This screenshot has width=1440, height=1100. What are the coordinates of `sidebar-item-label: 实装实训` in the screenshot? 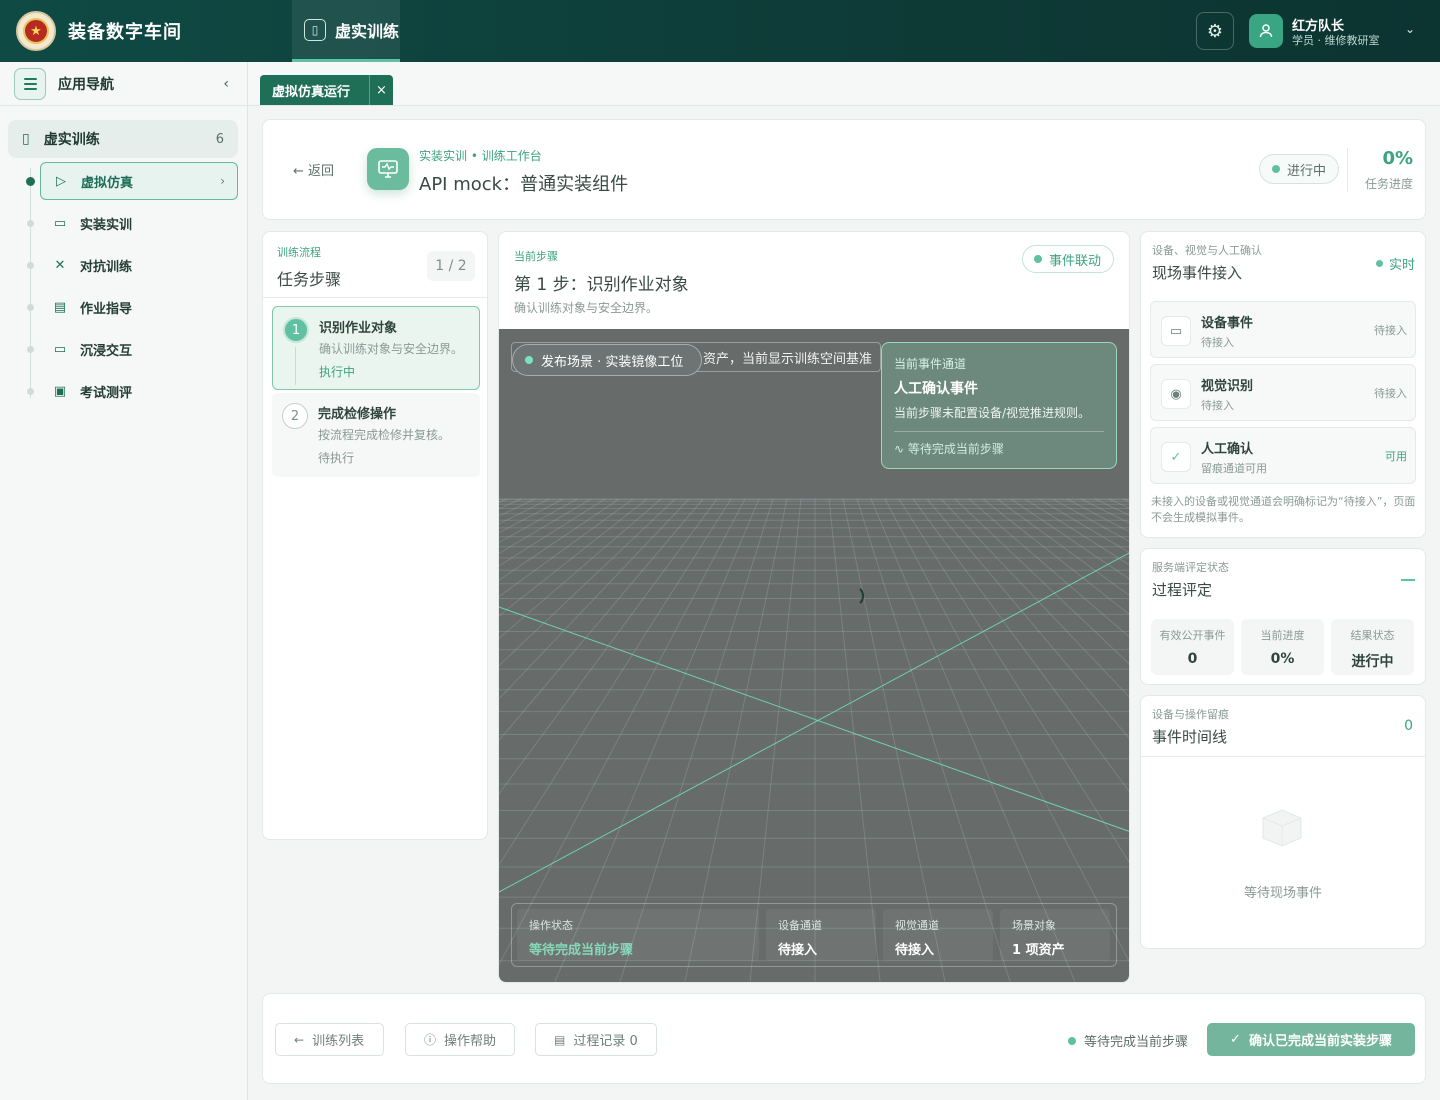 It's located at (106, 225).